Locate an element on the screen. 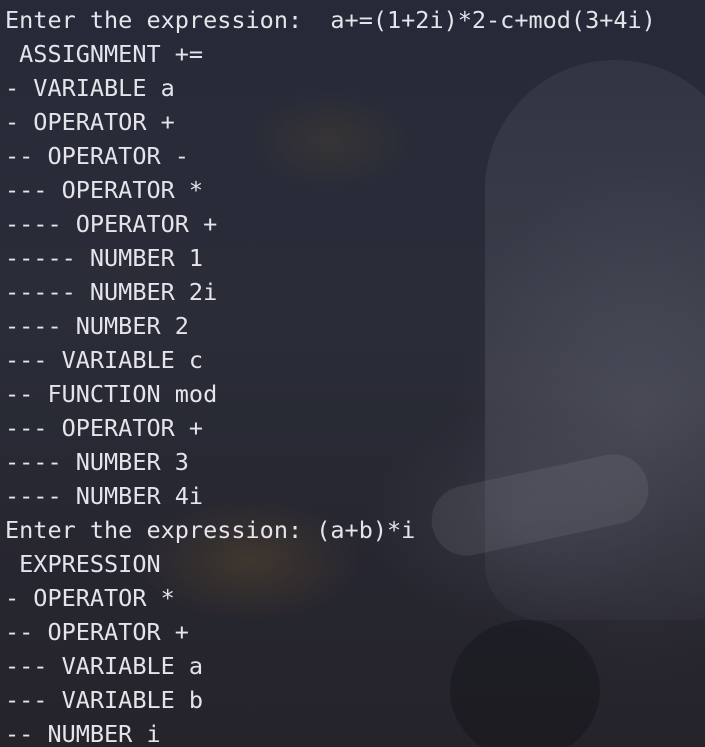  output-line: -- FUNCTION mod is located at coordinates (111, 394).